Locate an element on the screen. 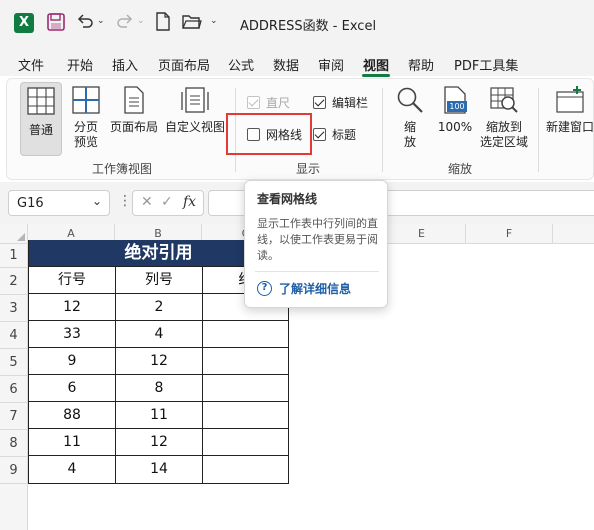  tab-data: 数据 is located at coordinates (286, 64).